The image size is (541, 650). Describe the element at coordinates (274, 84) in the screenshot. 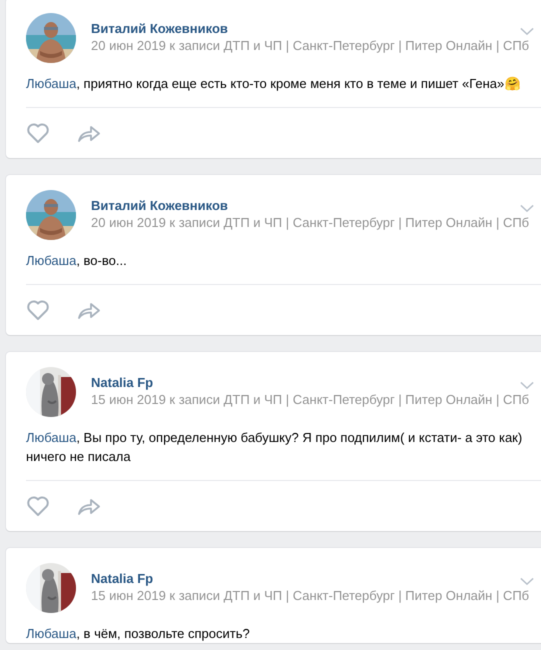

I see `comment-text: Любаша, приятно когда еще есть кто-то кроме меня кто в теме и пишет «Гена»🤗` at that location.